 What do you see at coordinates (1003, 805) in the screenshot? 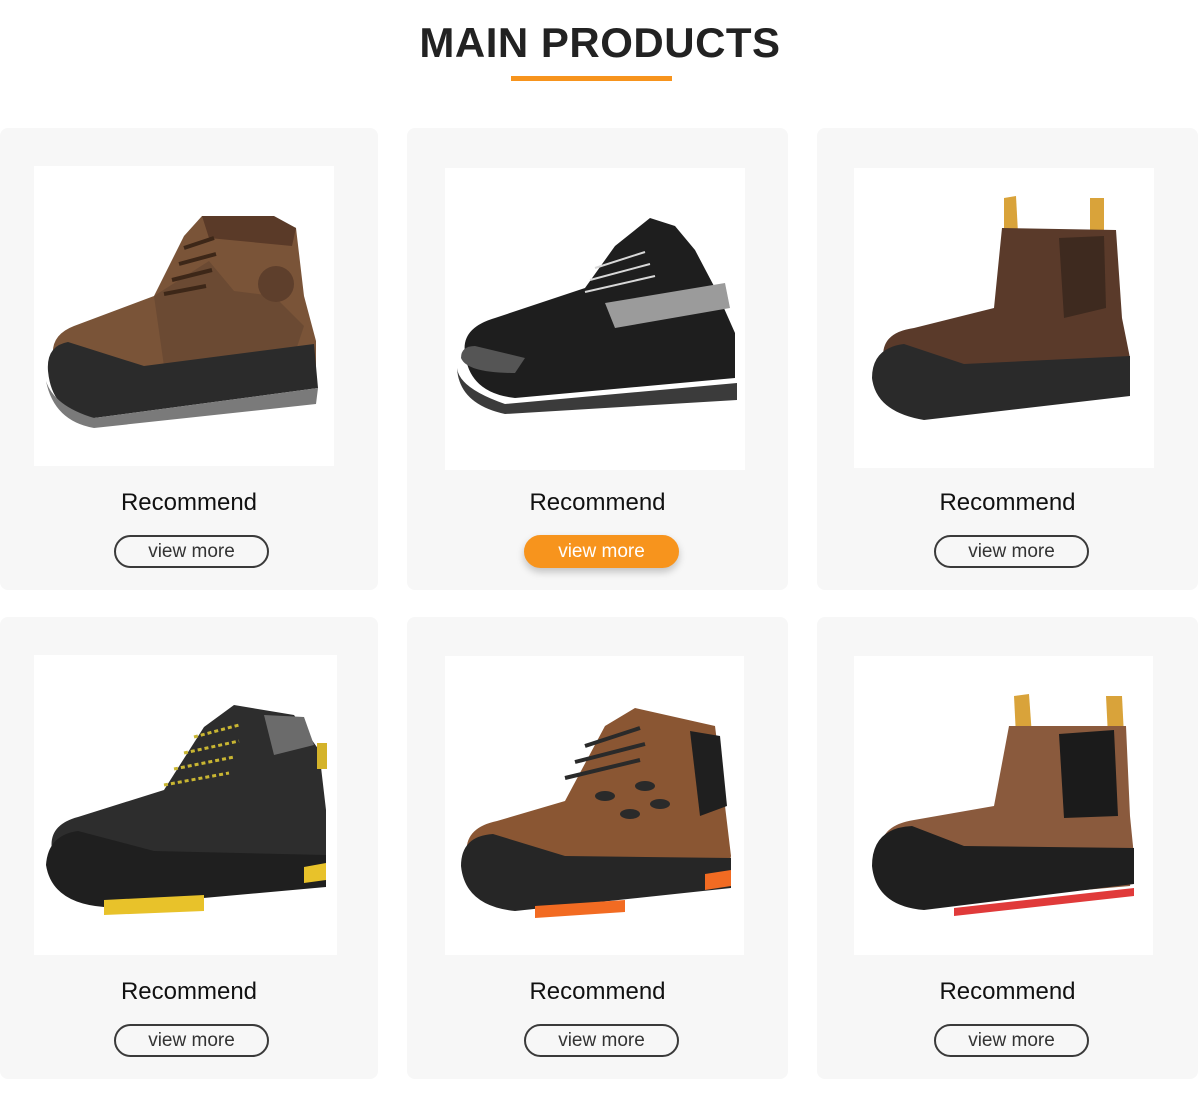
I see `product-image-brown-chelsea-red-sole` at bounding box center [1003, 805].